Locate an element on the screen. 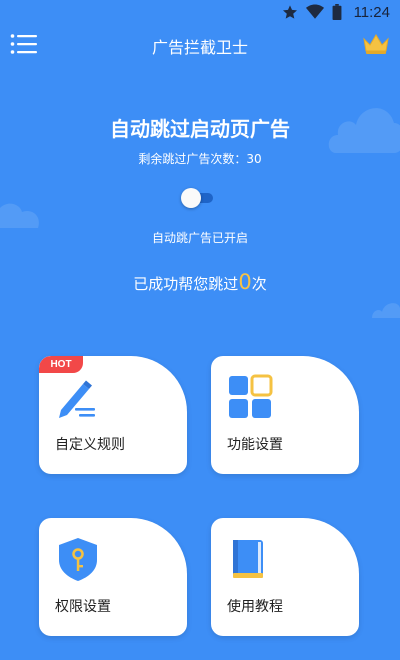 The width and height of the screenshot is (400, 660). custom-rules-label: 自定义规则 is located at coordinates (90, 445).